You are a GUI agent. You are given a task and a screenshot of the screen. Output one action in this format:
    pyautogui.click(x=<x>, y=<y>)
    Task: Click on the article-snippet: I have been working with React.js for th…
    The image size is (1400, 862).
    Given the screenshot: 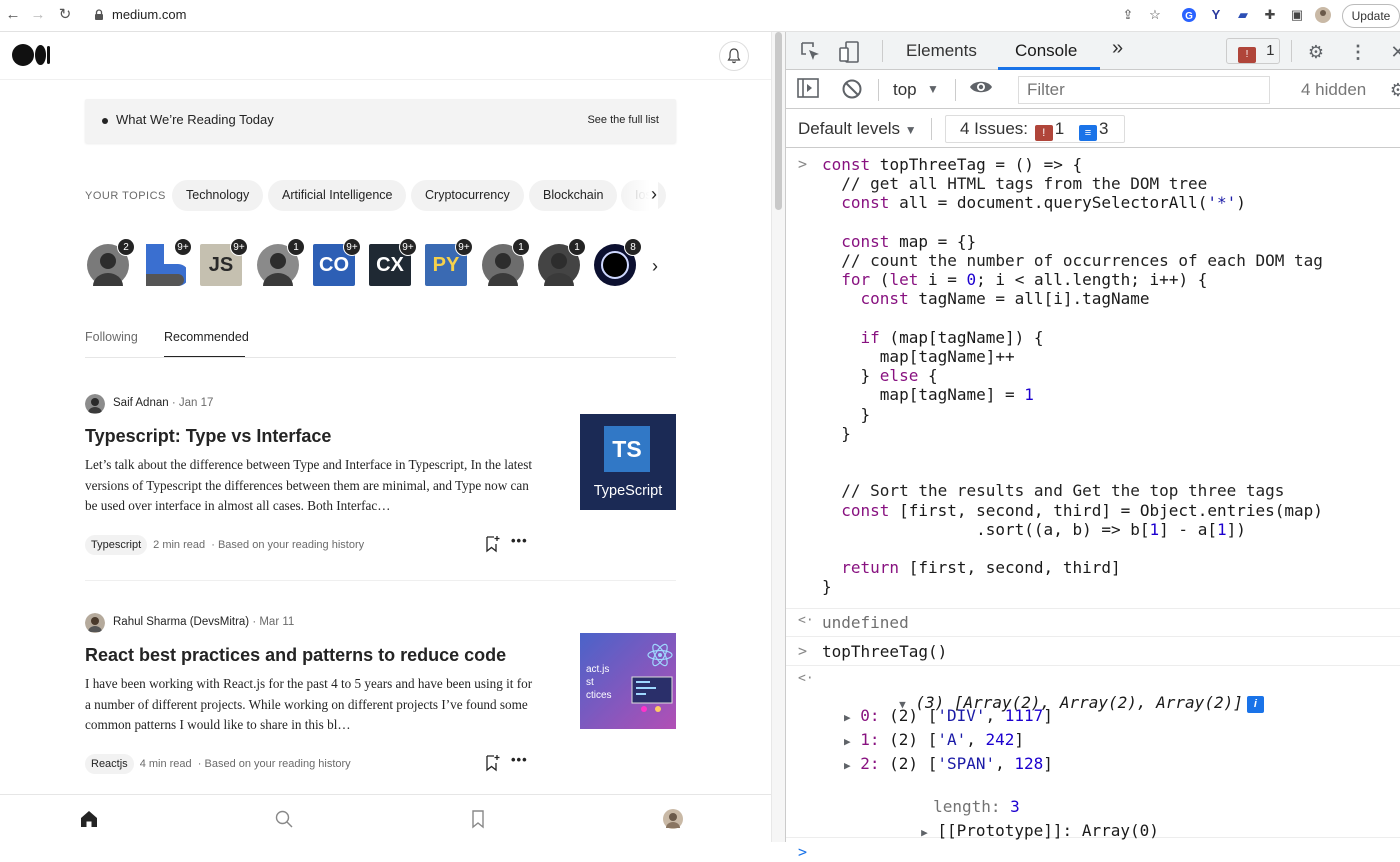 What is the action you would take?
    pyautogui.click(x=310, y=705)
    